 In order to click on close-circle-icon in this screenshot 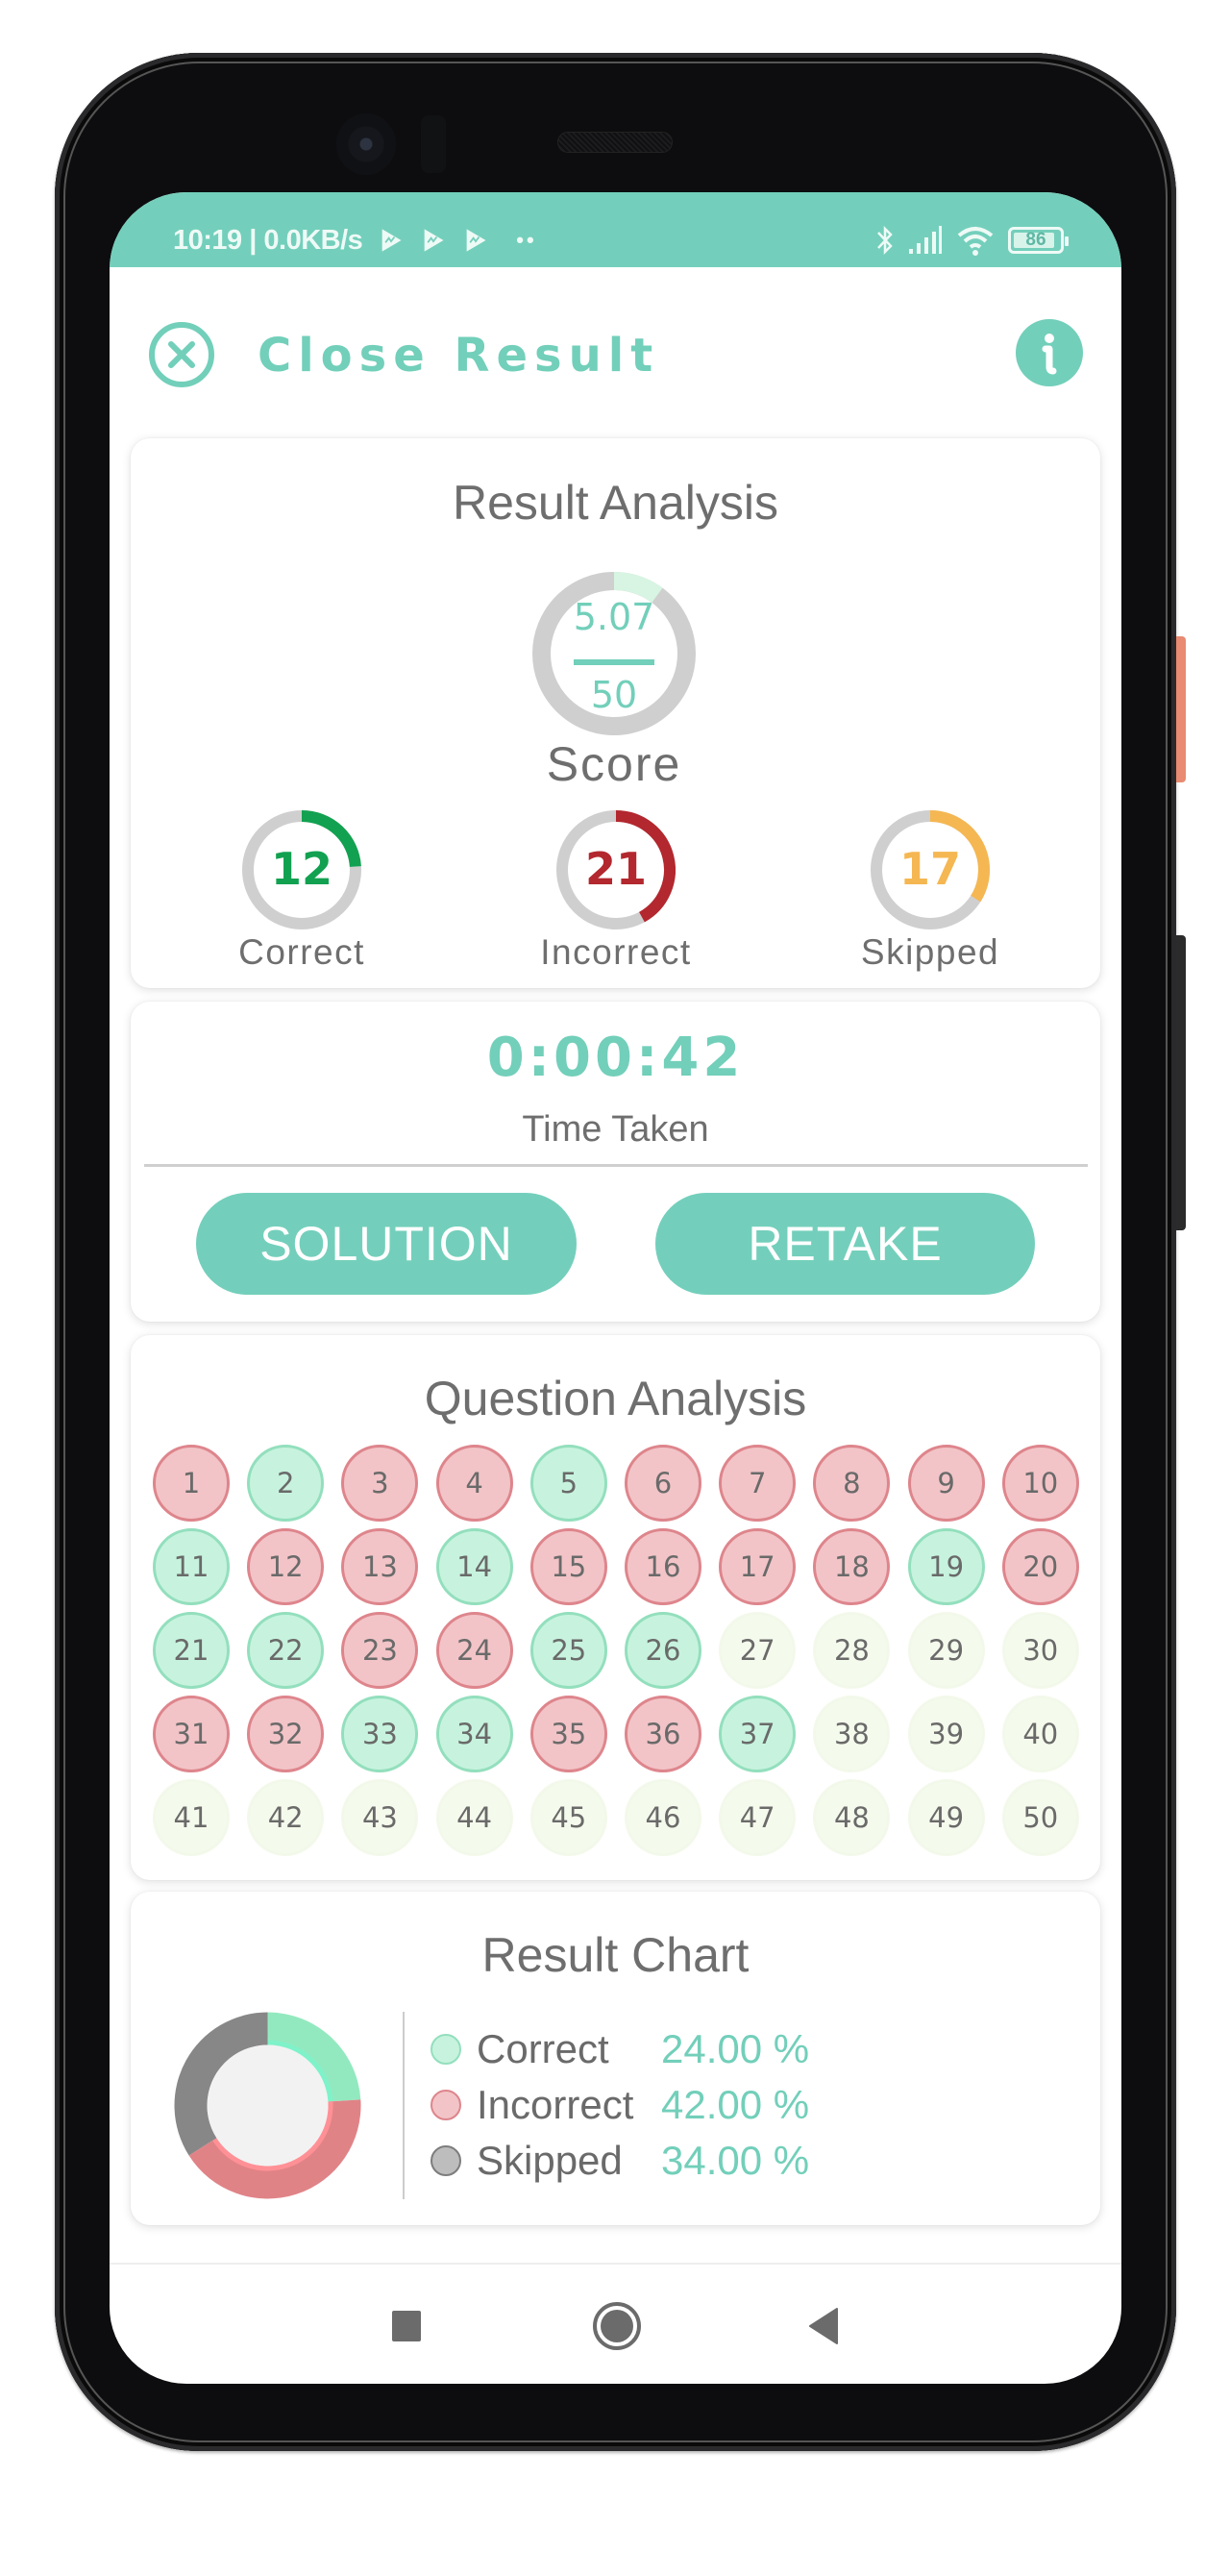, I will do `click(182, 354)`.